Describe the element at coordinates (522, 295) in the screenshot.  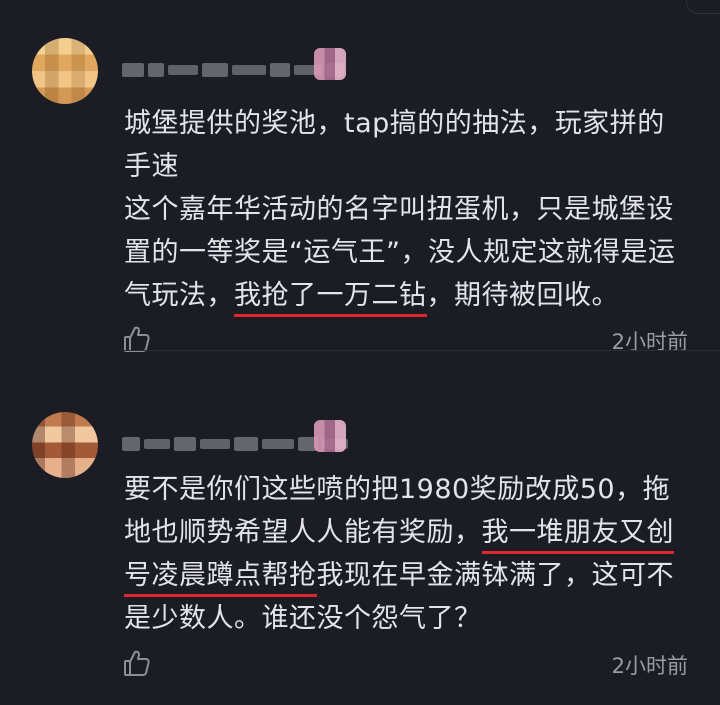
I see `comment-text-segment: ，期待被回收。` at that location.